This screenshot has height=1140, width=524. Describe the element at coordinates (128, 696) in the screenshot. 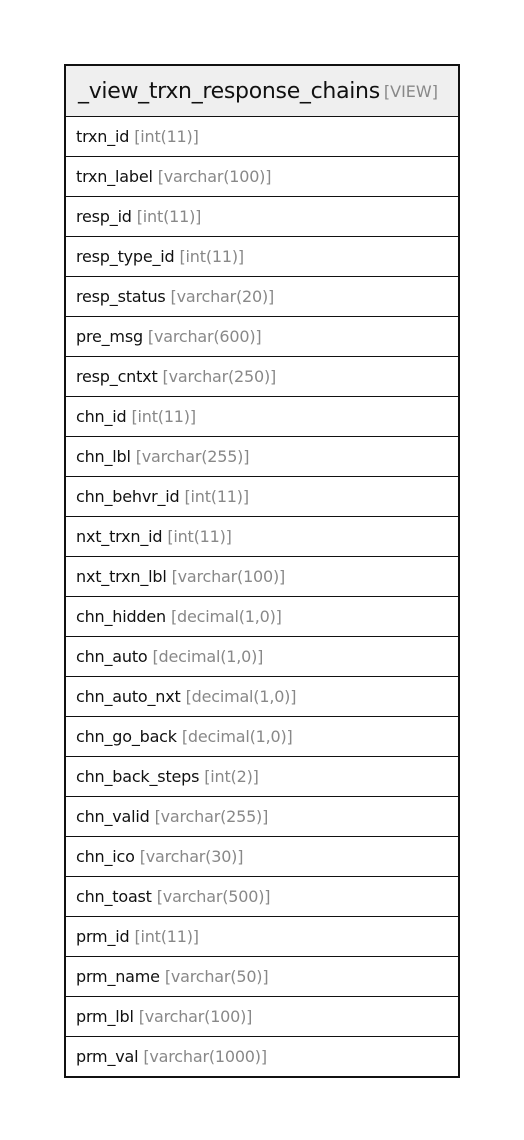

I see `column-name: chn_auto_nxt` at that location.